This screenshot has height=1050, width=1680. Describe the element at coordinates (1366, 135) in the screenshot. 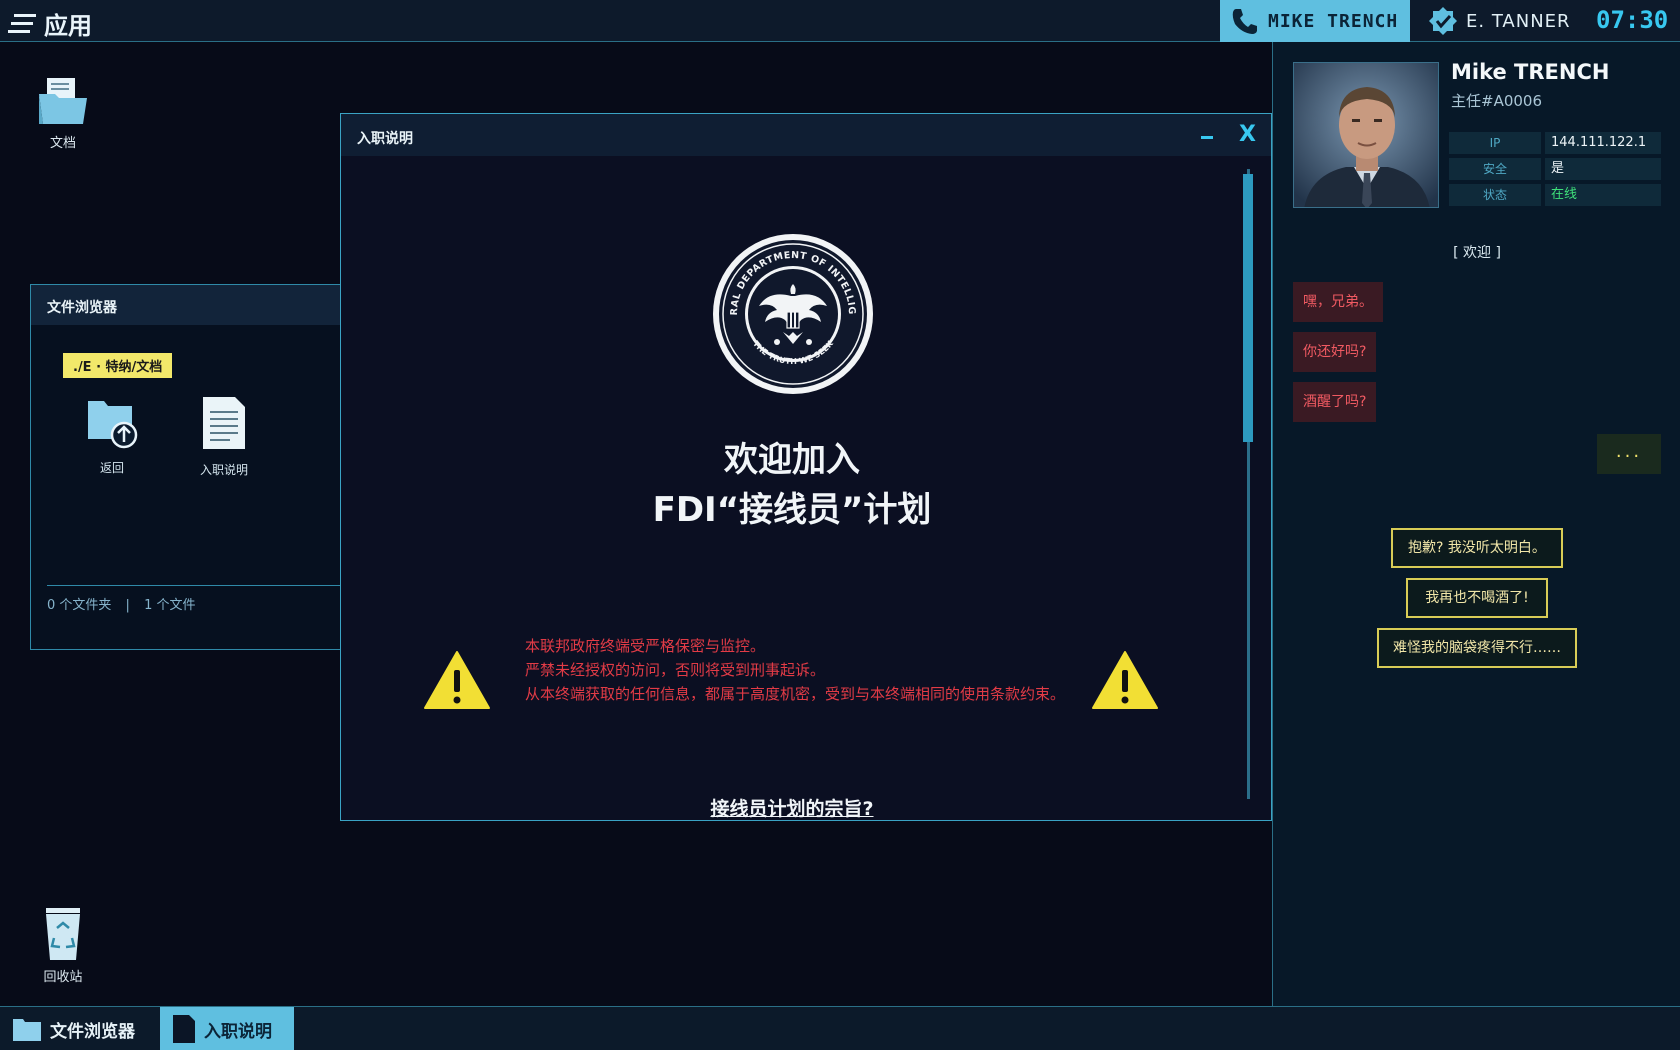

I see `contact-avatar` at that location.